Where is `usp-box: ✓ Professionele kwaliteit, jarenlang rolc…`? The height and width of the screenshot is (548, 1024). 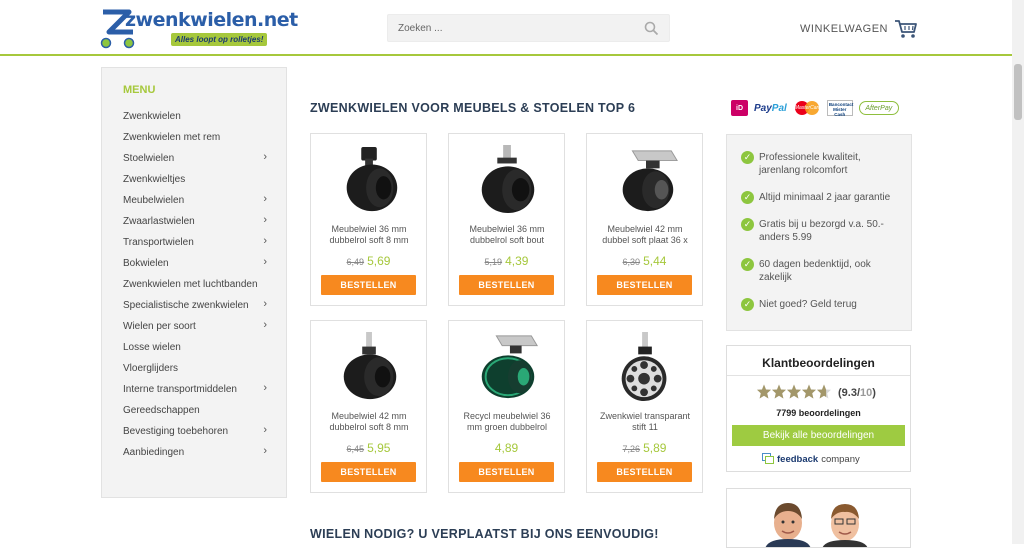 usp-box: ✓ Professionele kwaliteit, jarenlang rolc… is located at coordinates (819, 232).